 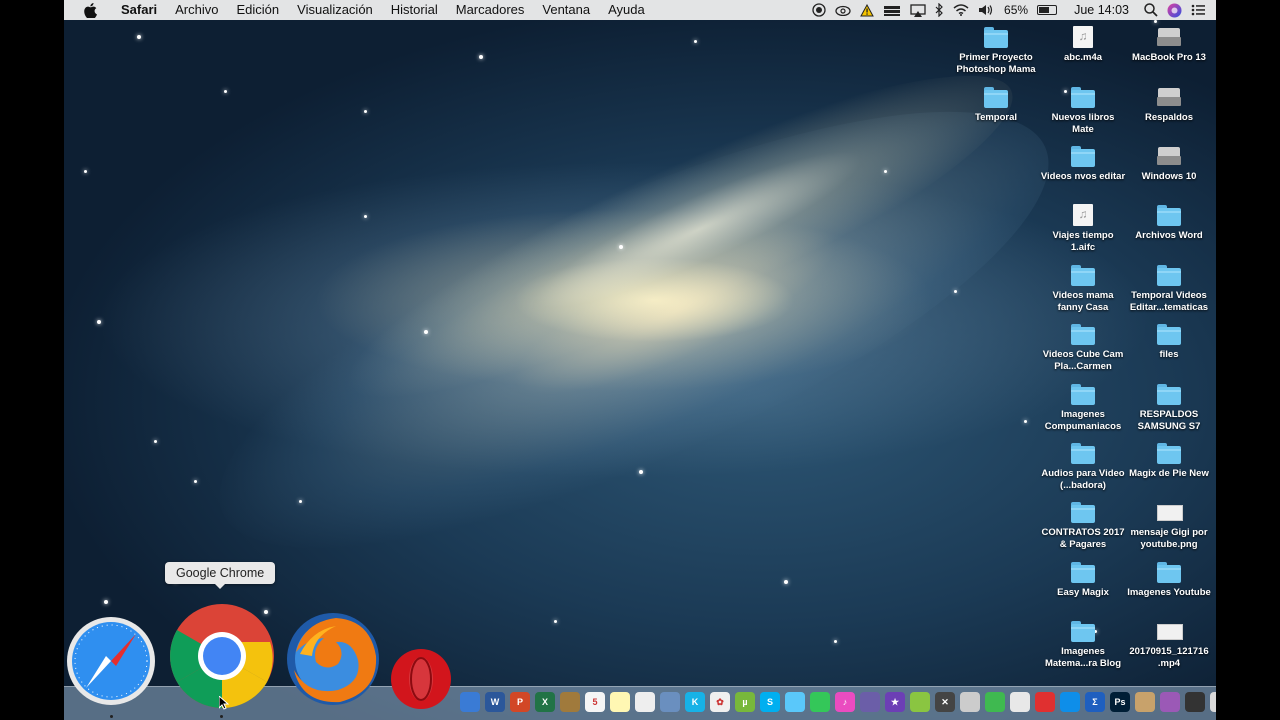 What do you see at coordinates (918, 10) in the screenshot?
I see `airplay-icon` at bounding box center [918, 10].